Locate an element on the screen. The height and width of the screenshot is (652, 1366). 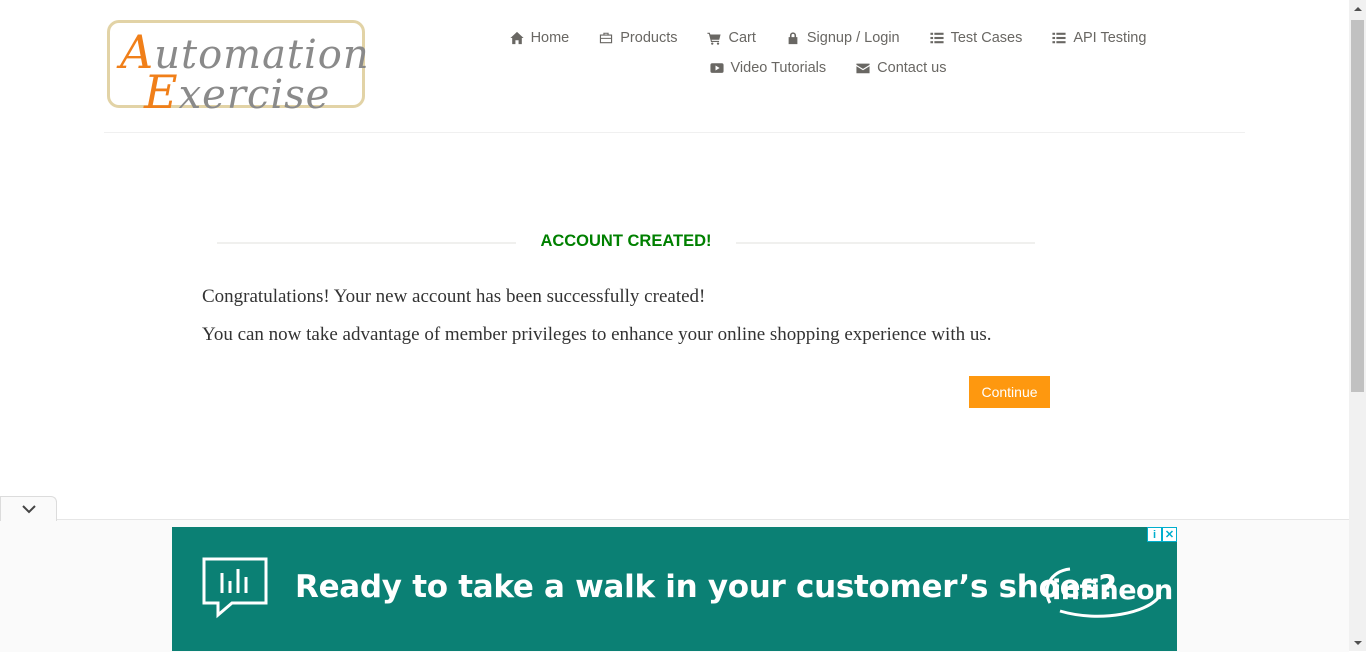
nav-contact-us: Contact us is located at coordinates (901, 68).